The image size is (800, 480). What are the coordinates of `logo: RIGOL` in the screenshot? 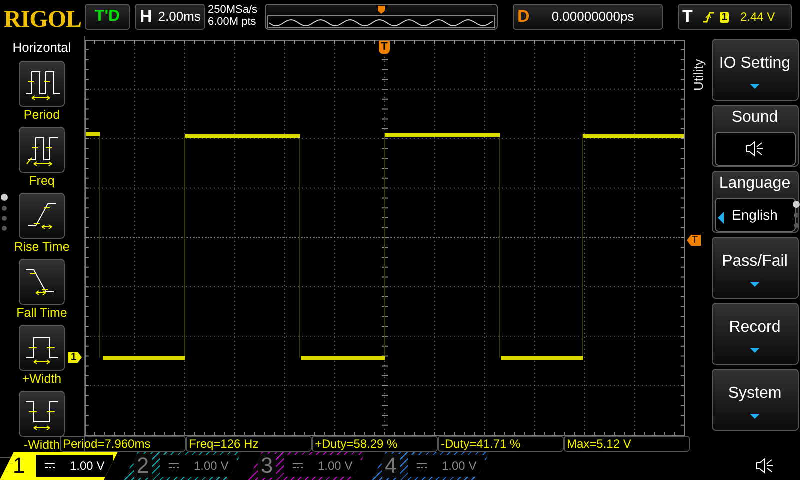 It's located at (42, 20).